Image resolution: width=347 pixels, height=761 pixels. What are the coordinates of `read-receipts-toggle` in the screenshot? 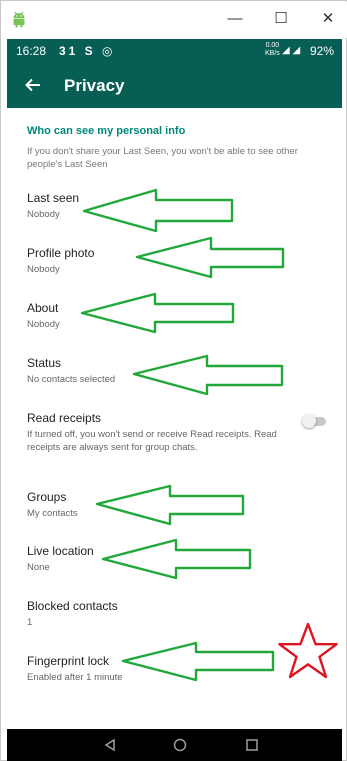 It's located at (315, 421).